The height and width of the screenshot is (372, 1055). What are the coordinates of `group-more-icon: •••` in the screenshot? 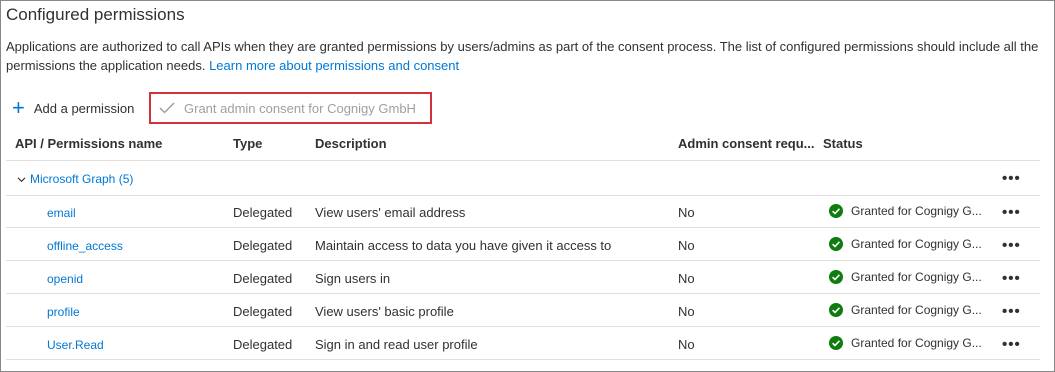 It's located at (1011, 178).